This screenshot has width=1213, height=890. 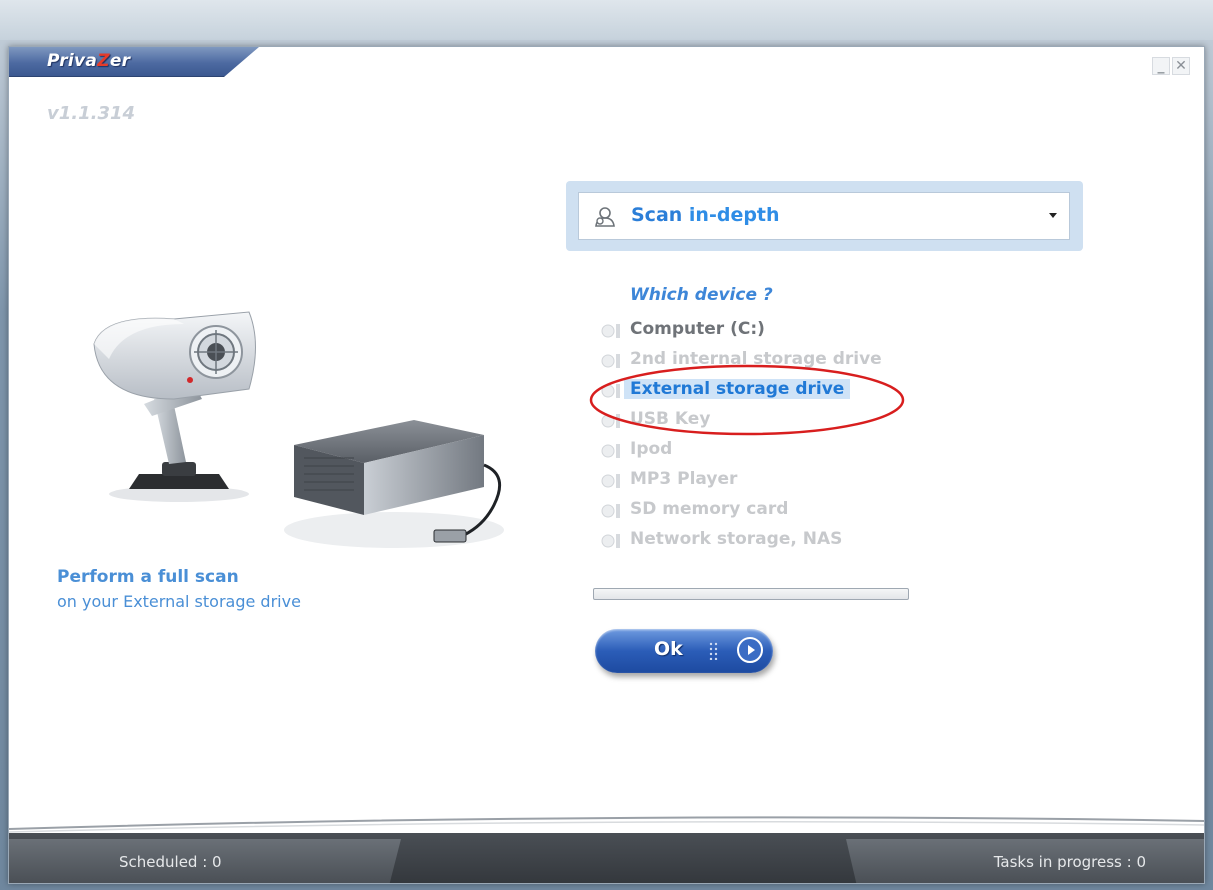 I want to click on scheduled-count: Scheduled : 0, so click(x=170, y=862).